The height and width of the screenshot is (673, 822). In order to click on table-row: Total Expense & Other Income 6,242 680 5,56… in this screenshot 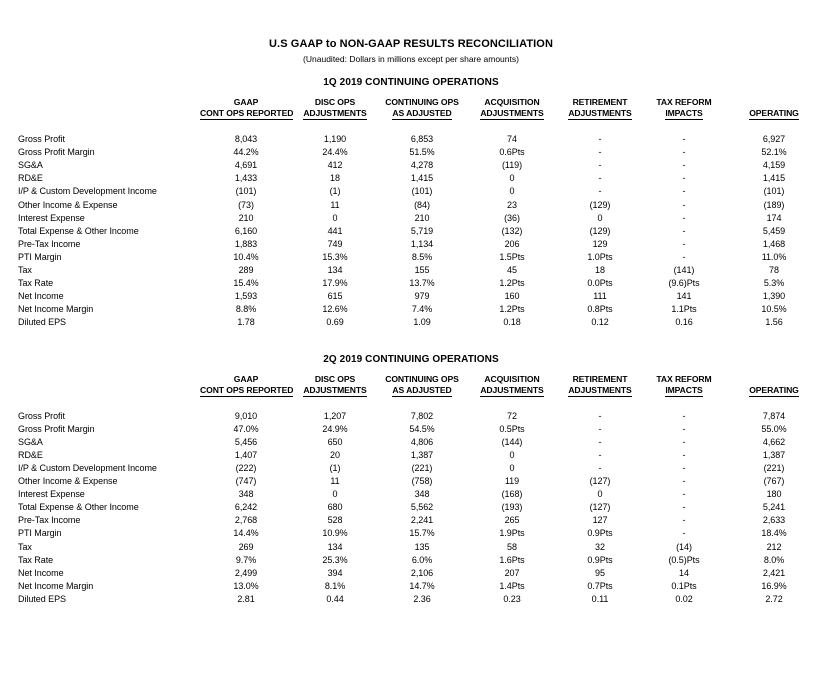, I will do `click(411, 507)`.